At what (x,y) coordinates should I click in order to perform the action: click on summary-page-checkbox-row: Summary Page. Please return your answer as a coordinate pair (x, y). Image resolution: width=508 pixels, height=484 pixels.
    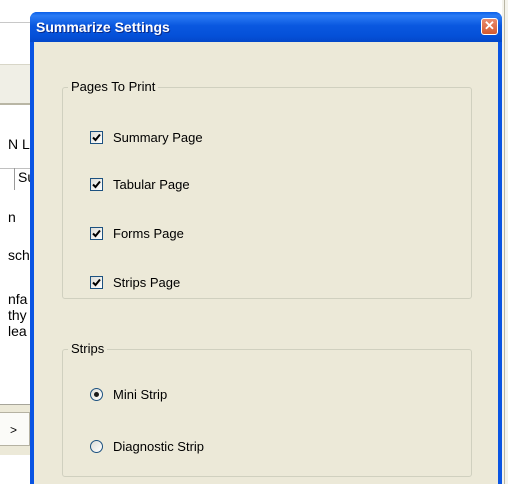
    Looking at the image, I should click on (146, 137).